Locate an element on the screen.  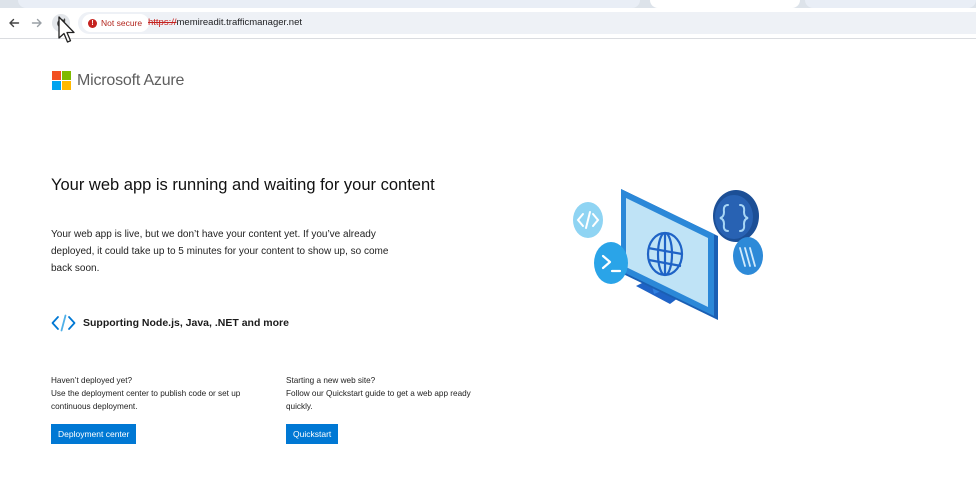
quickstart-button: Quickstart is located at coordinates (312, 434).